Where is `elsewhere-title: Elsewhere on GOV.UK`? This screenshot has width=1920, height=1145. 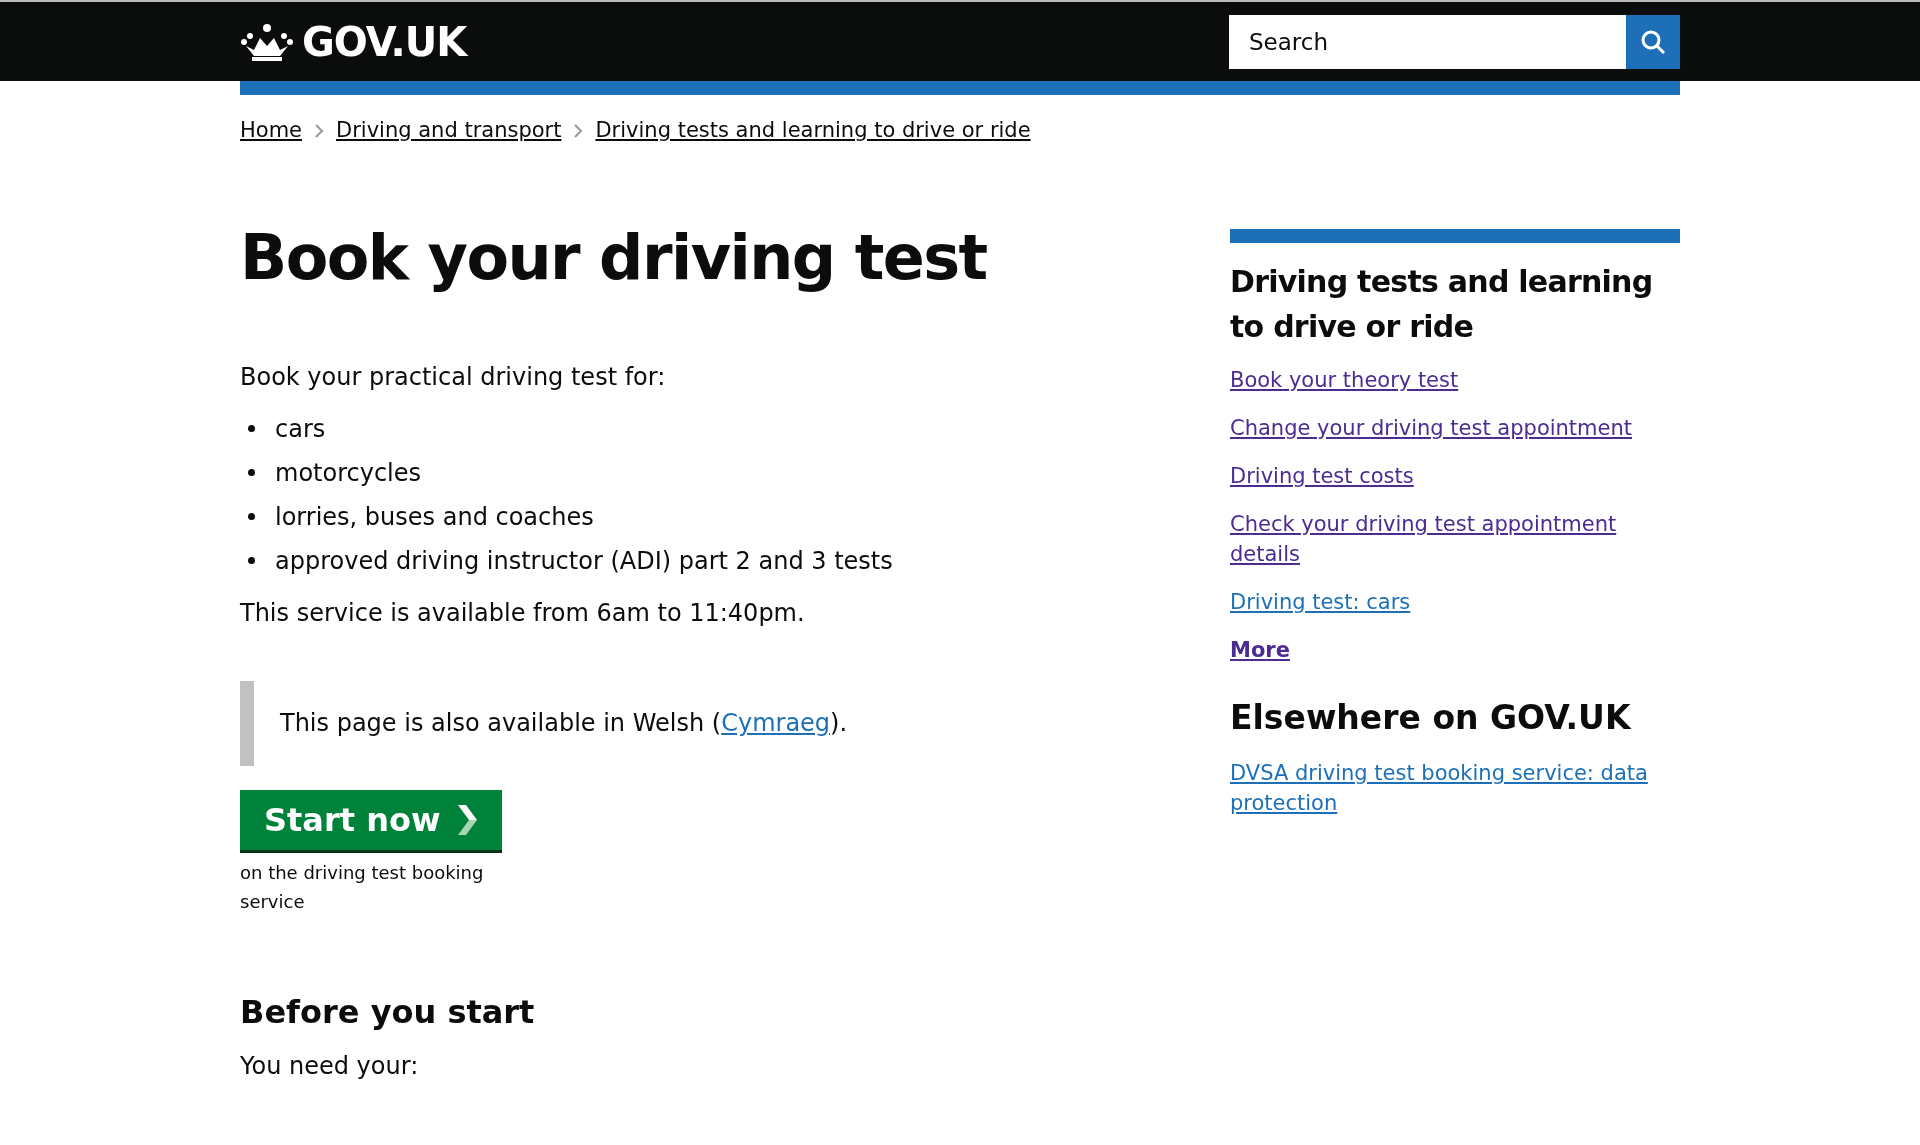
elsewhere-title: Elsewhere on GOV.UK is located at coordinates (1431, 717).